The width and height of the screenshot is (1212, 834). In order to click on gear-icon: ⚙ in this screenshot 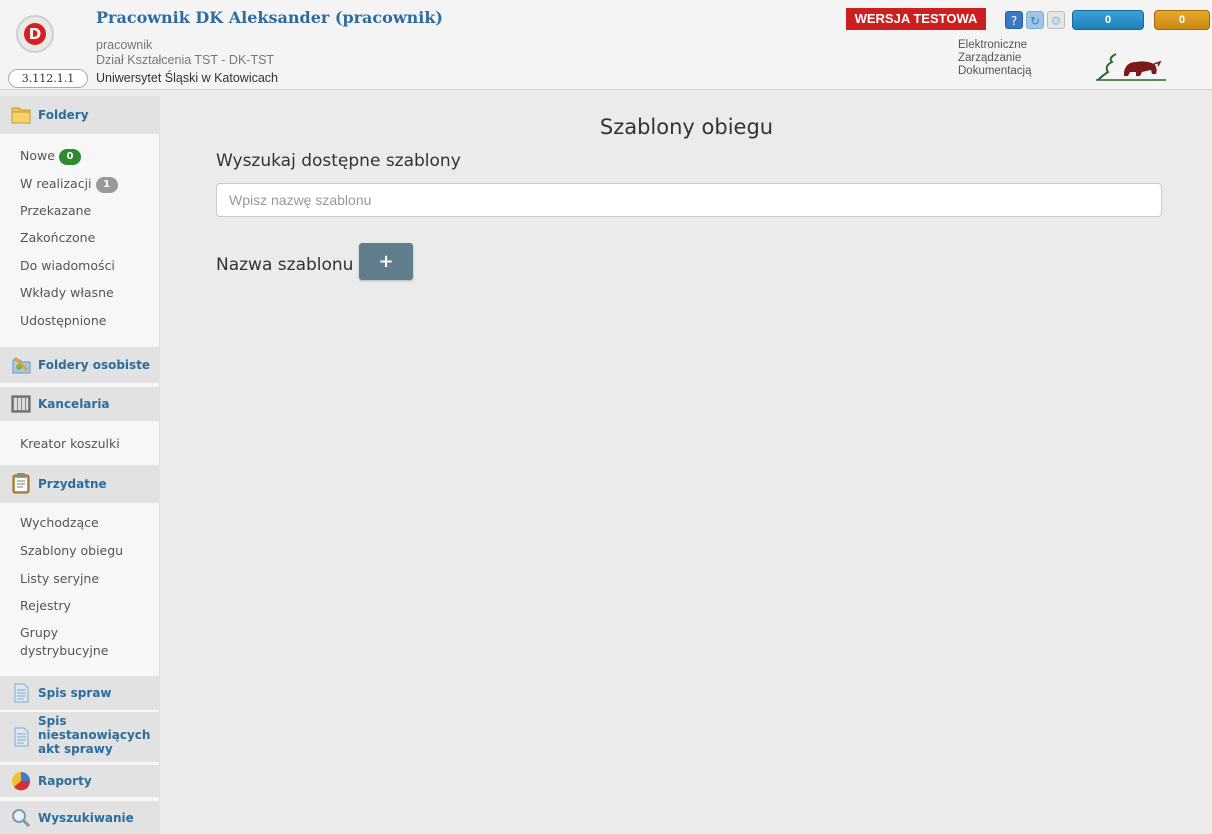, I will do `click(1056, 20)`.